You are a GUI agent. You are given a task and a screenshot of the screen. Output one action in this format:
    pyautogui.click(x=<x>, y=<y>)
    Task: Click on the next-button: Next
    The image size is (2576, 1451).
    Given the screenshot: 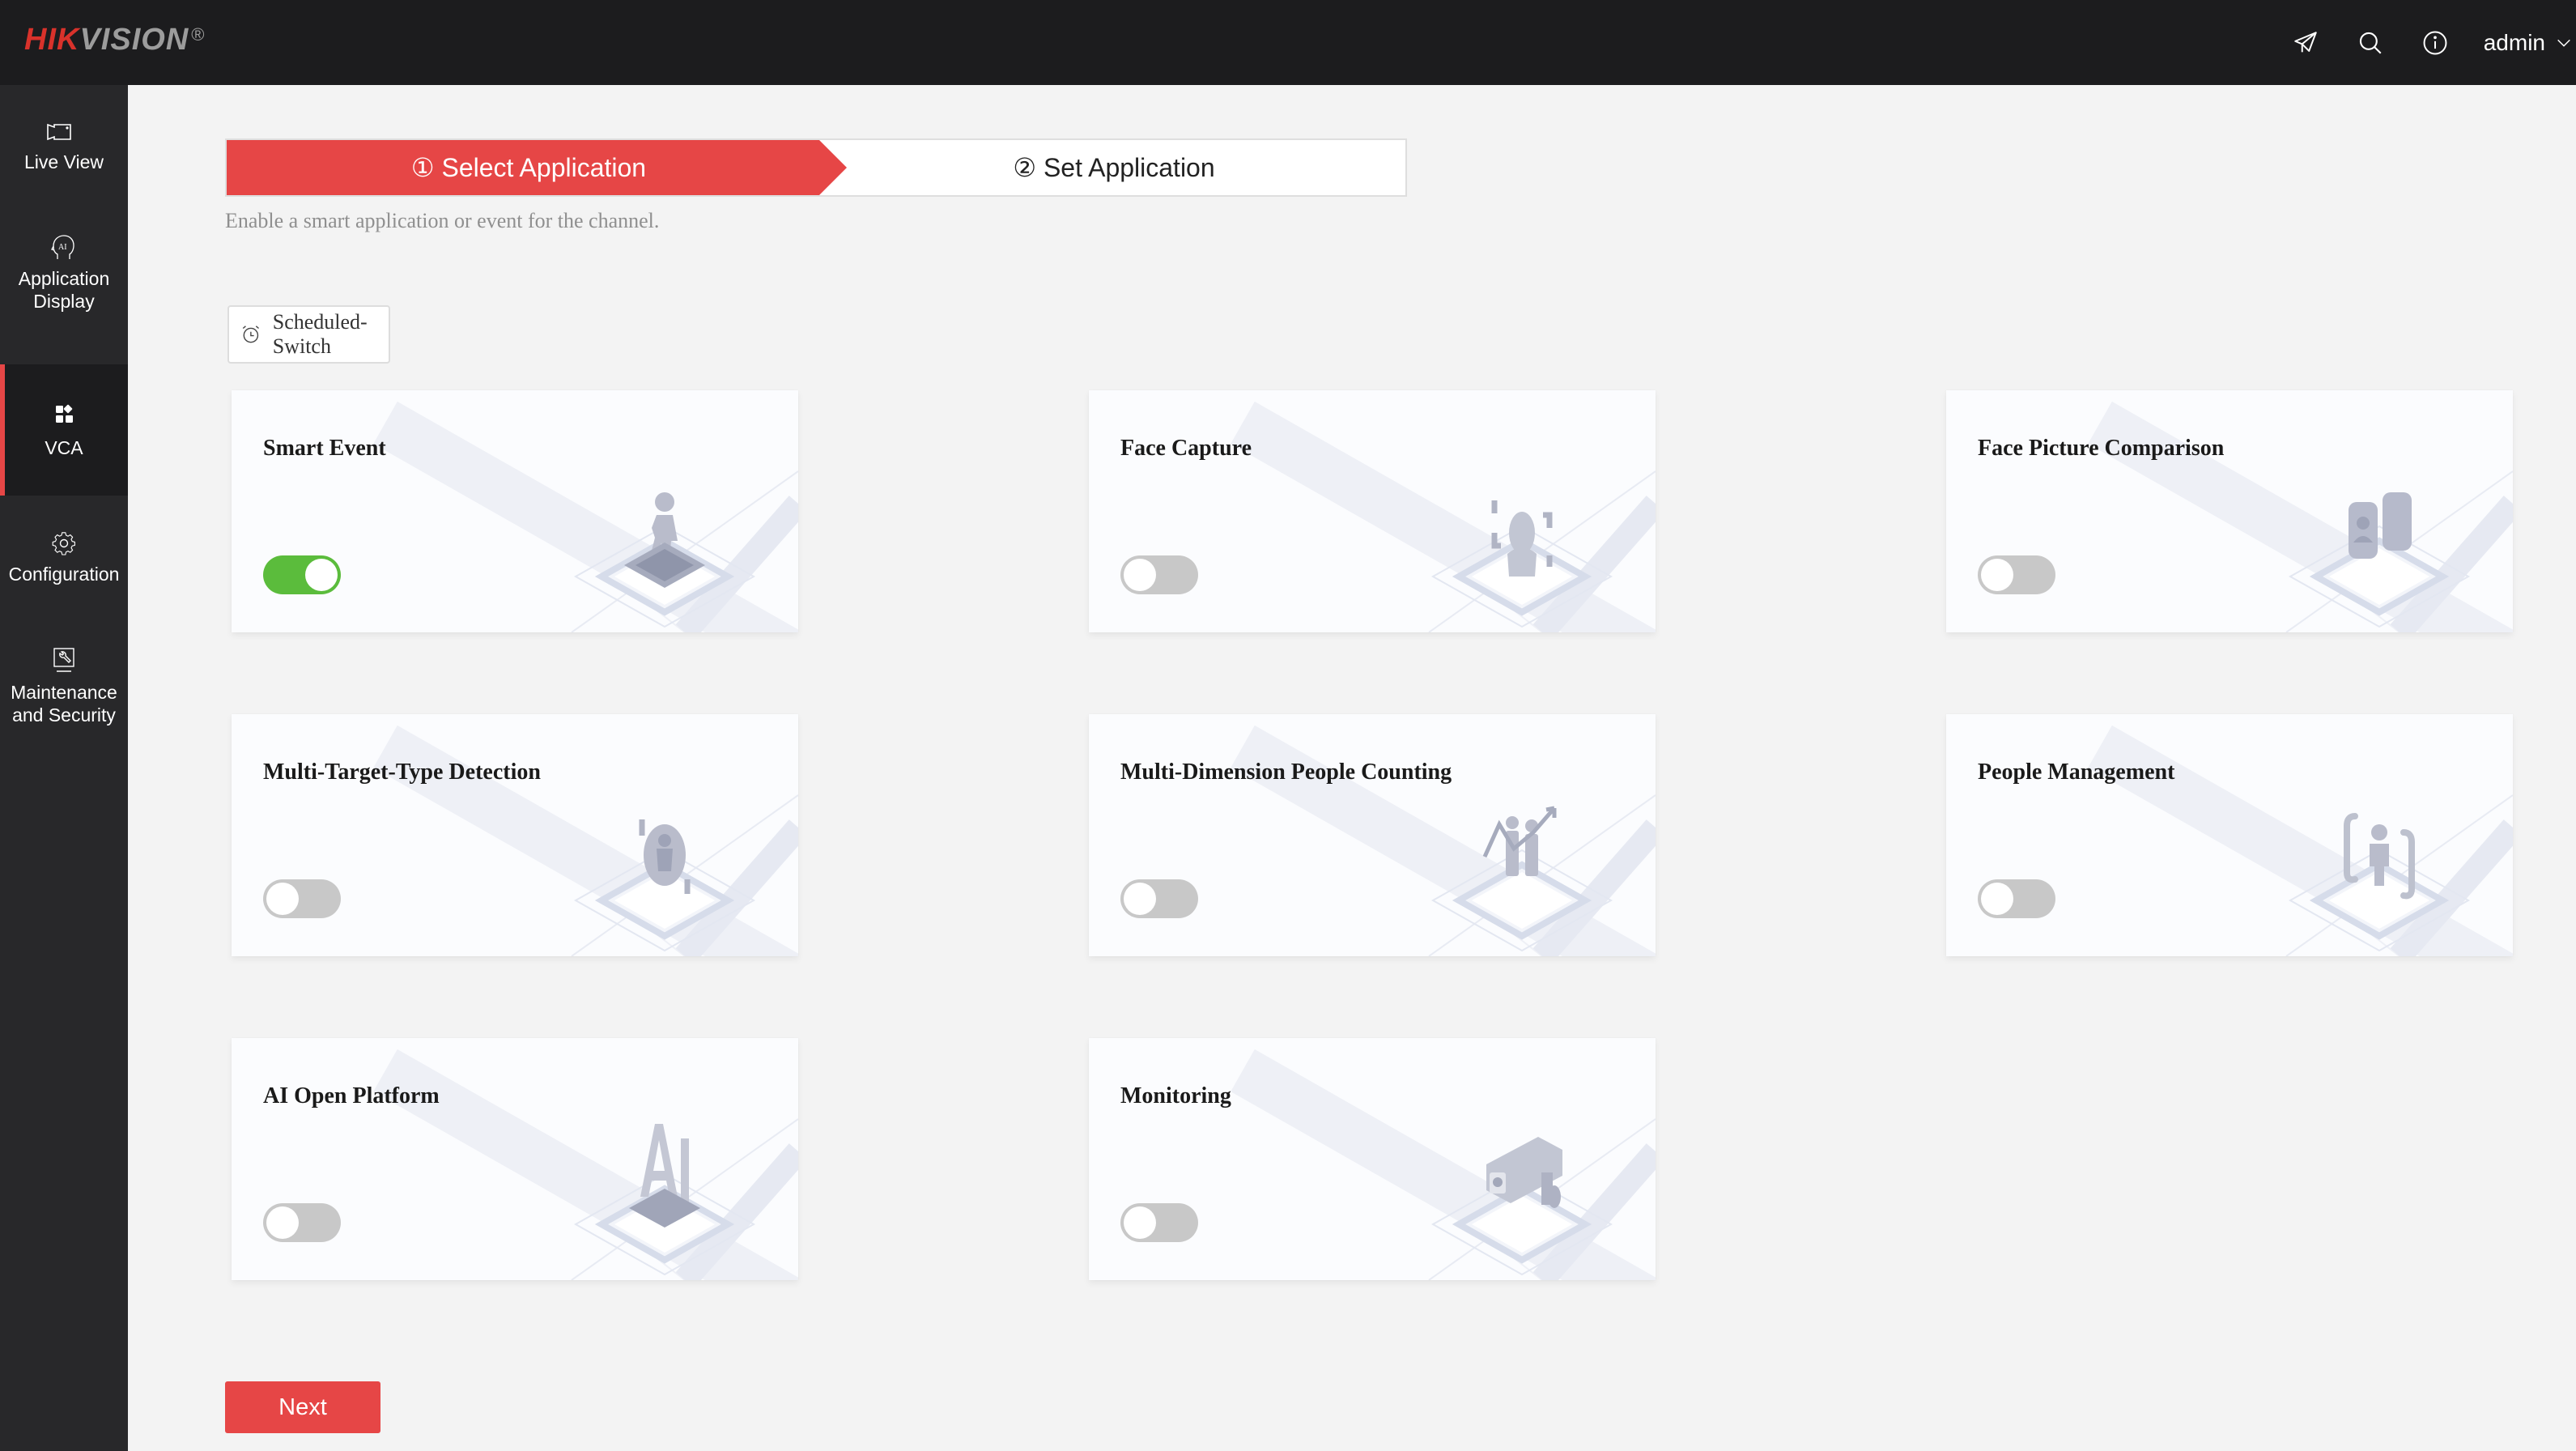 What is the action you would take?
    pyautogui.click(x=302, y=1407)
    